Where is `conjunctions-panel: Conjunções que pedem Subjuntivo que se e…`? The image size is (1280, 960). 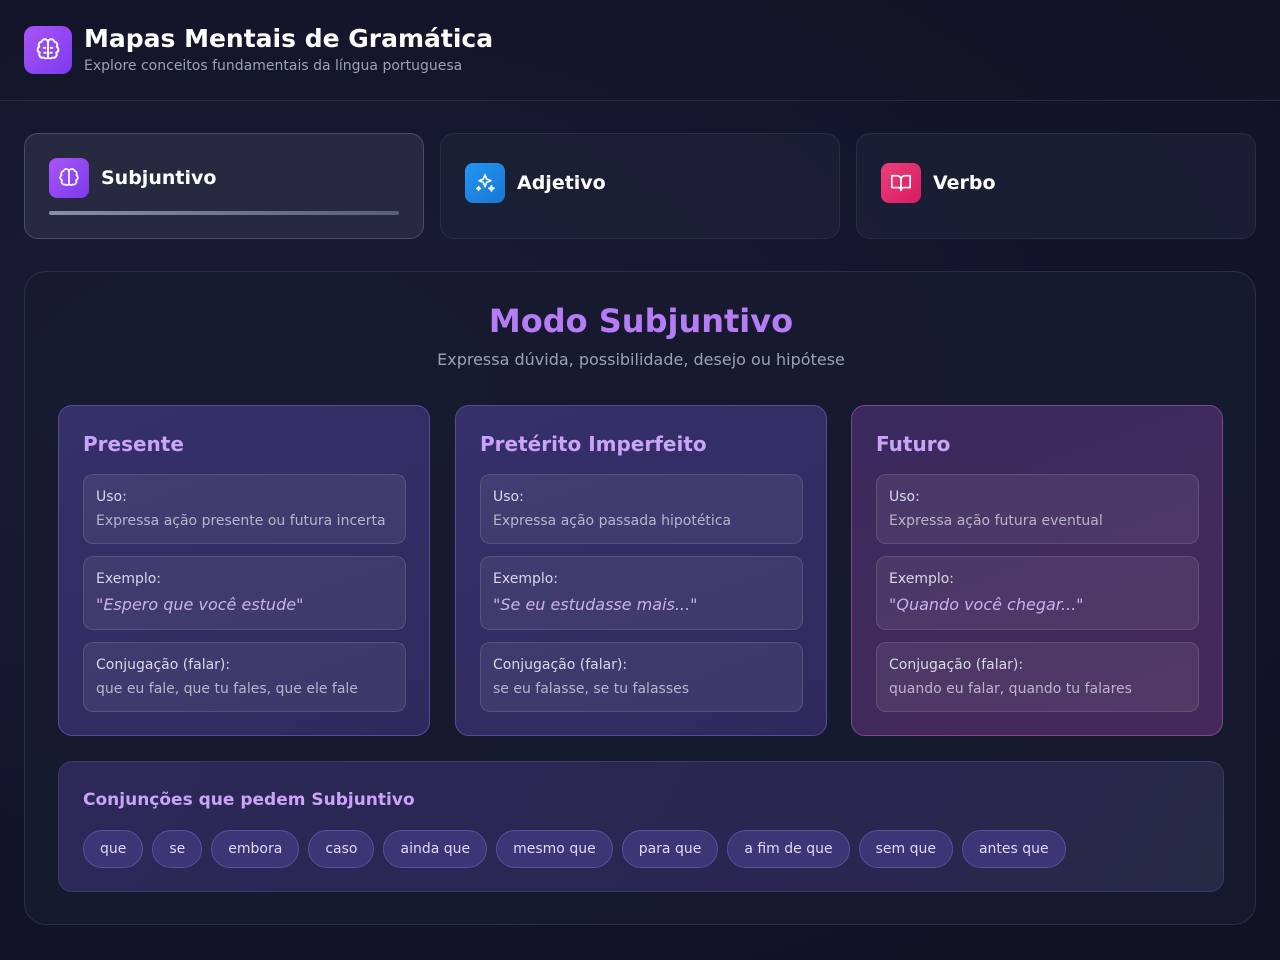 conjunctions-panel: Conjunções que pedem Subjuntivo que se e… is located at coordinates (641, 826).